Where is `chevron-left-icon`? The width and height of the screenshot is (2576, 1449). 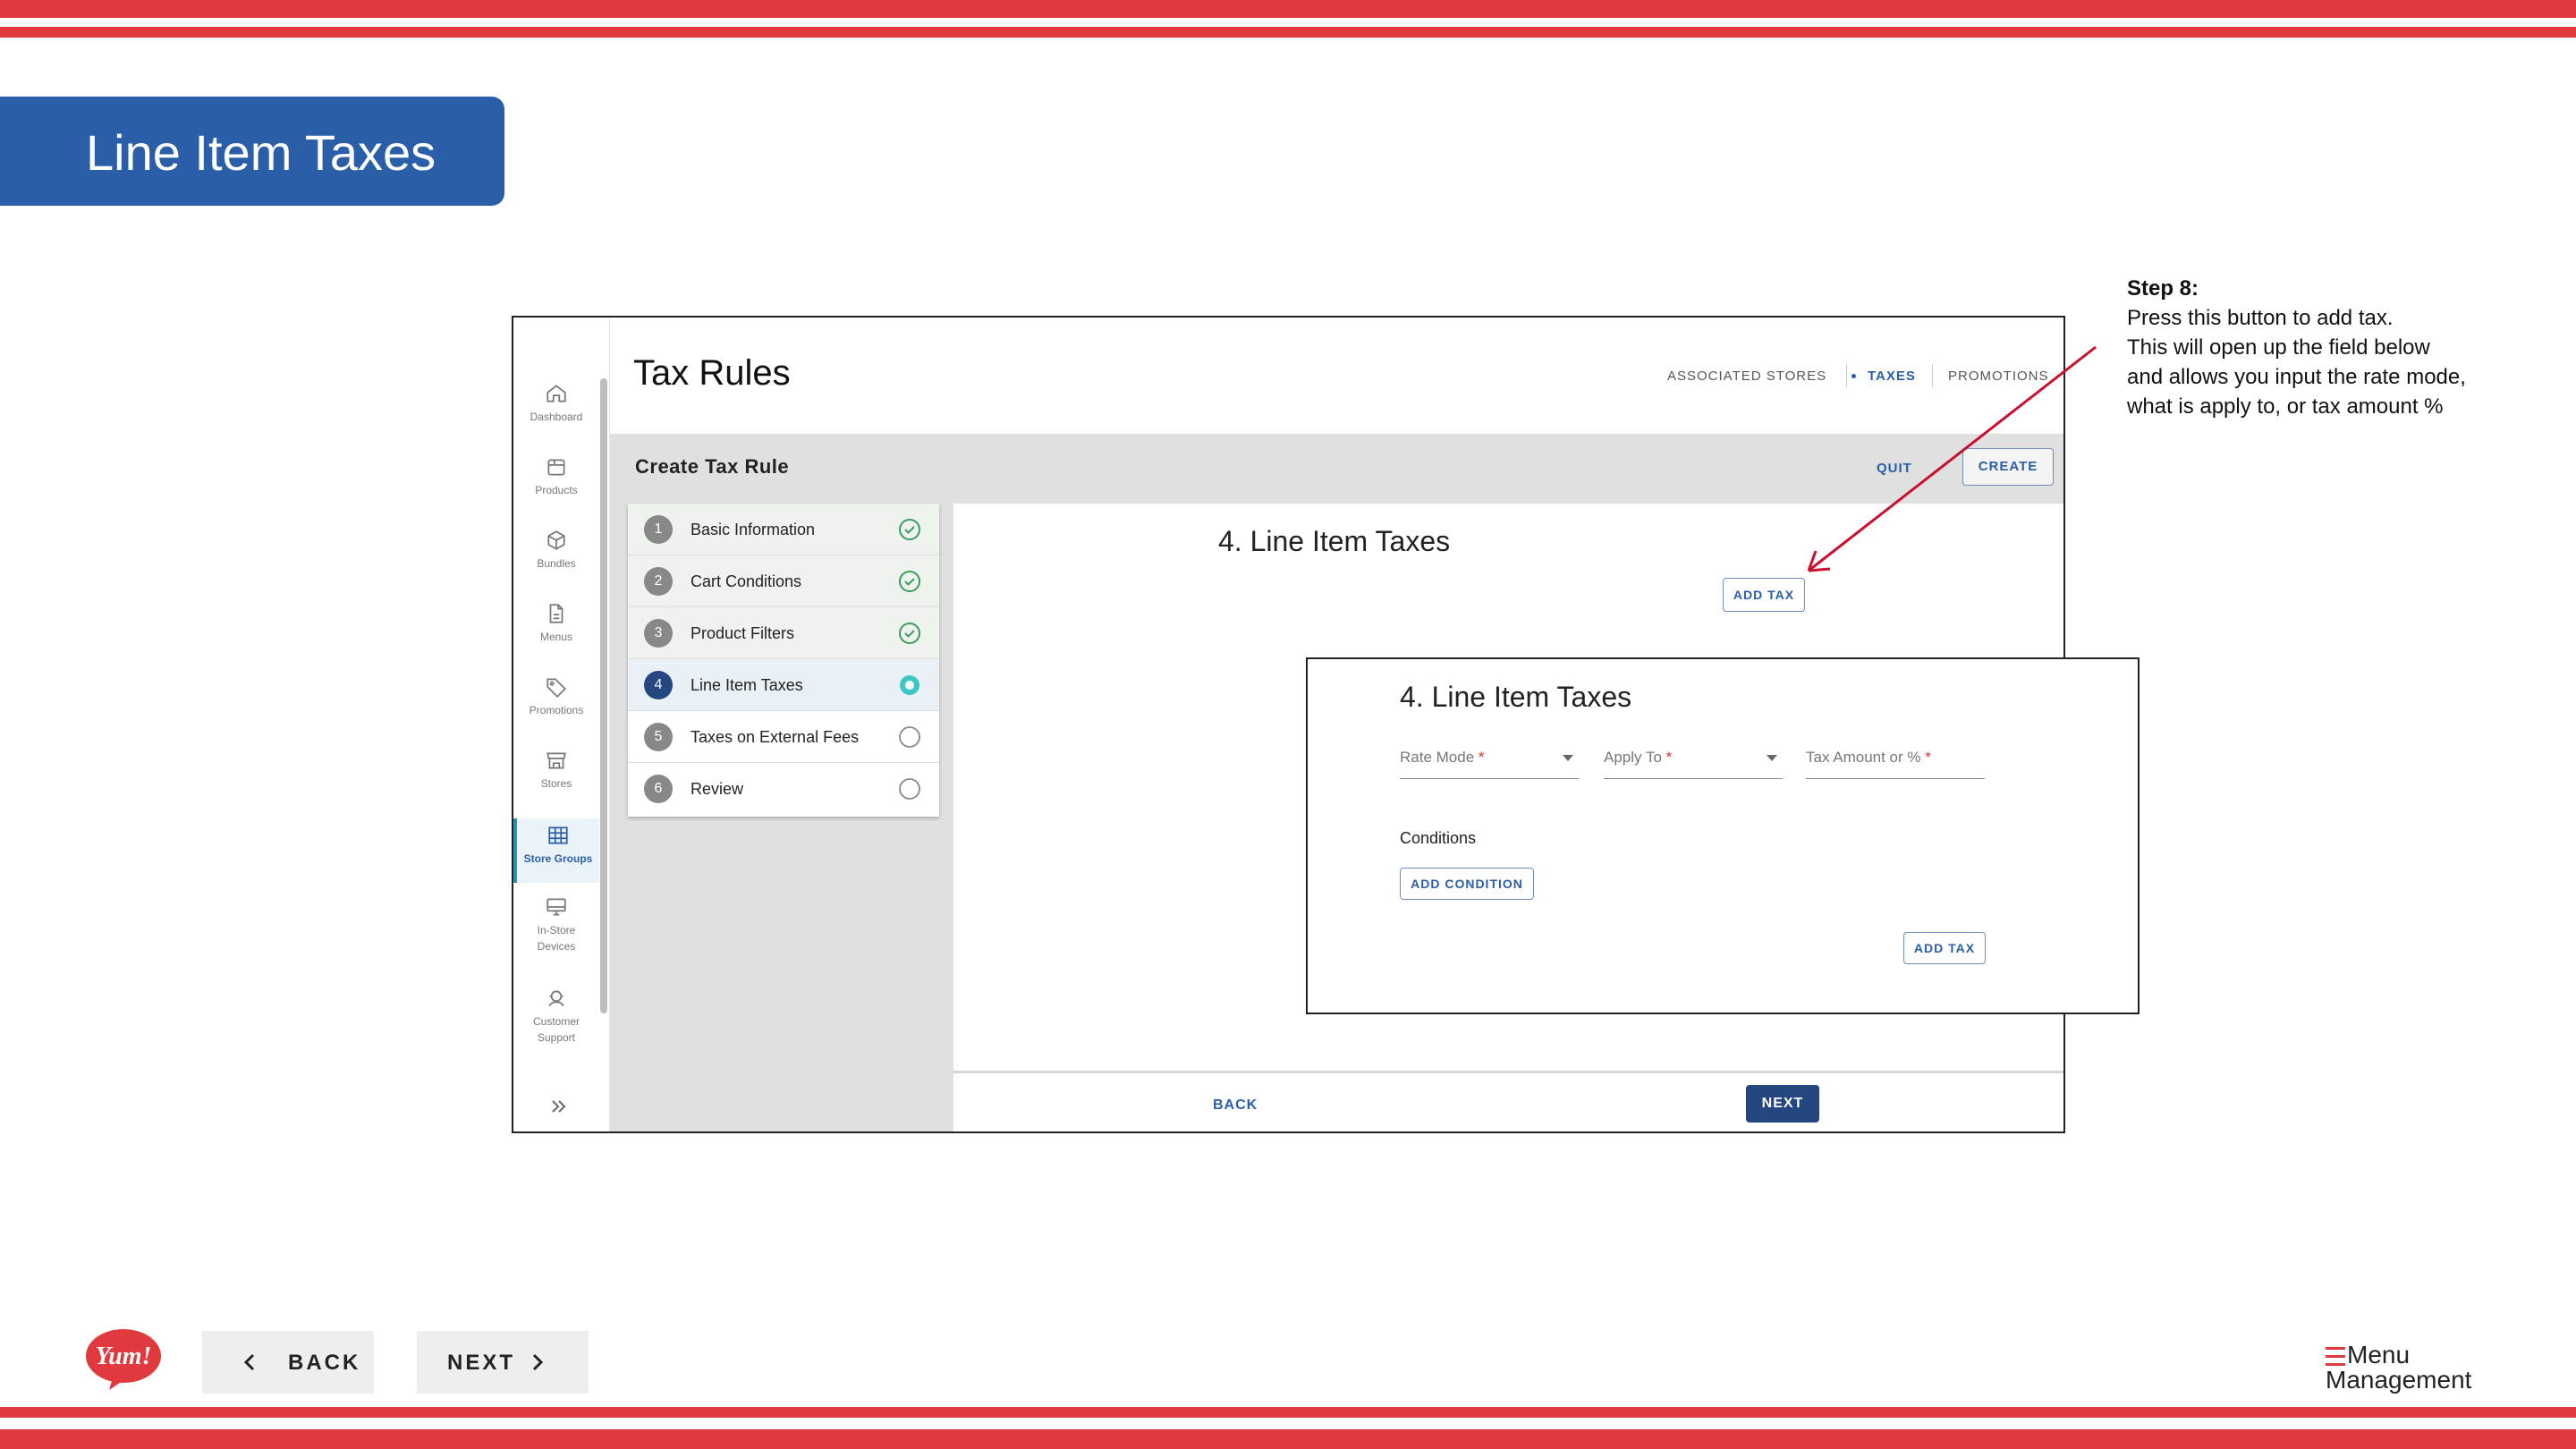
chevron-left-icon is located at coordinates (249, 1362).